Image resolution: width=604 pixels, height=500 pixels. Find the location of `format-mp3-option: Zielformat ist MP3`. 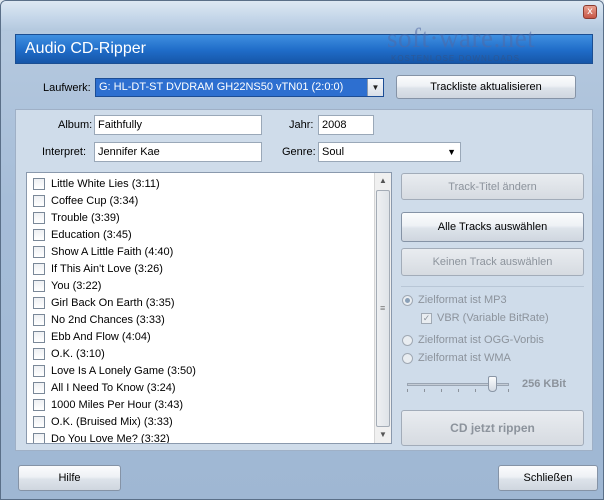

format-mp3-option: Zielformat ist MP3 is located at coordinates (454, 300).